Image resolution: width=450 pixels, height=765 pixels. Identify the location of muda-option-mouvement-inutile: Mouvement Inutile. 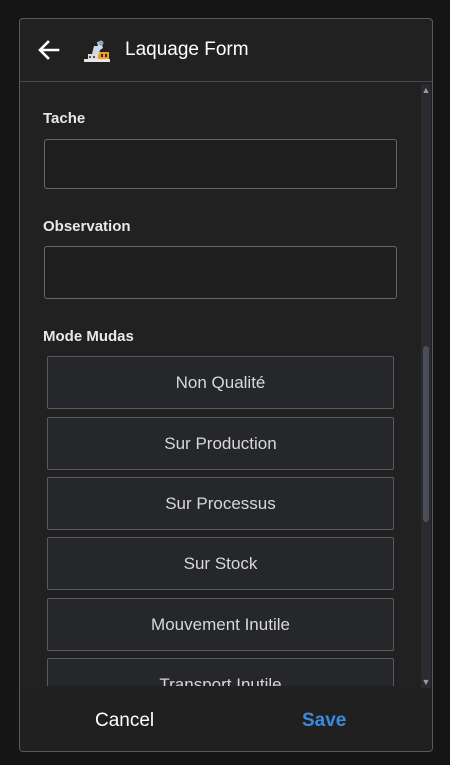
(220, 624).